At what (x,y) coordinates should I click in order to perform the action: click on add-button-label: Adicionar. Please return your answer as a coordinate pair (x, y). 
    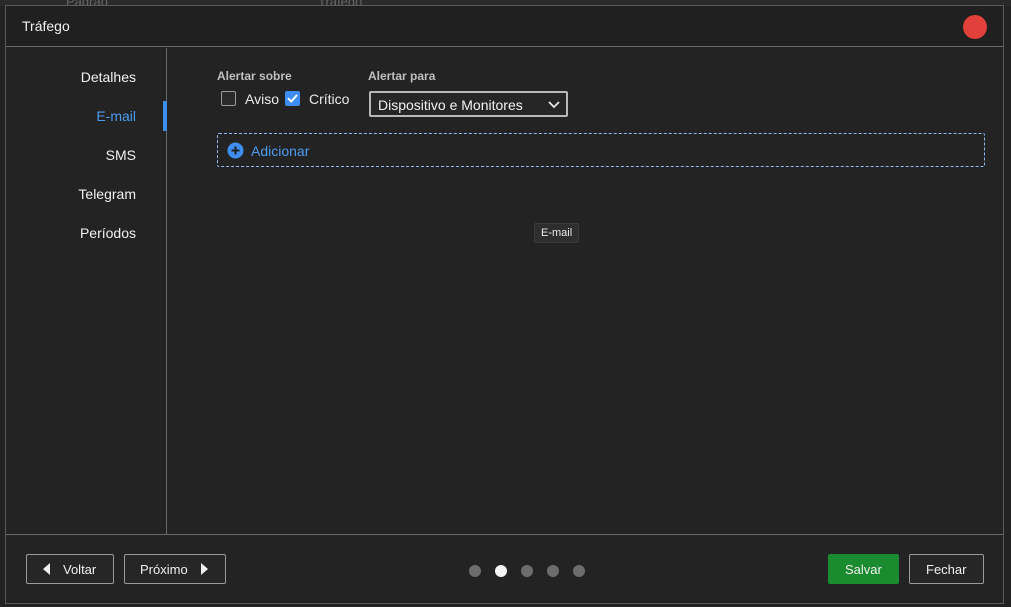
    Looking at the image, I should click on (280, 151).